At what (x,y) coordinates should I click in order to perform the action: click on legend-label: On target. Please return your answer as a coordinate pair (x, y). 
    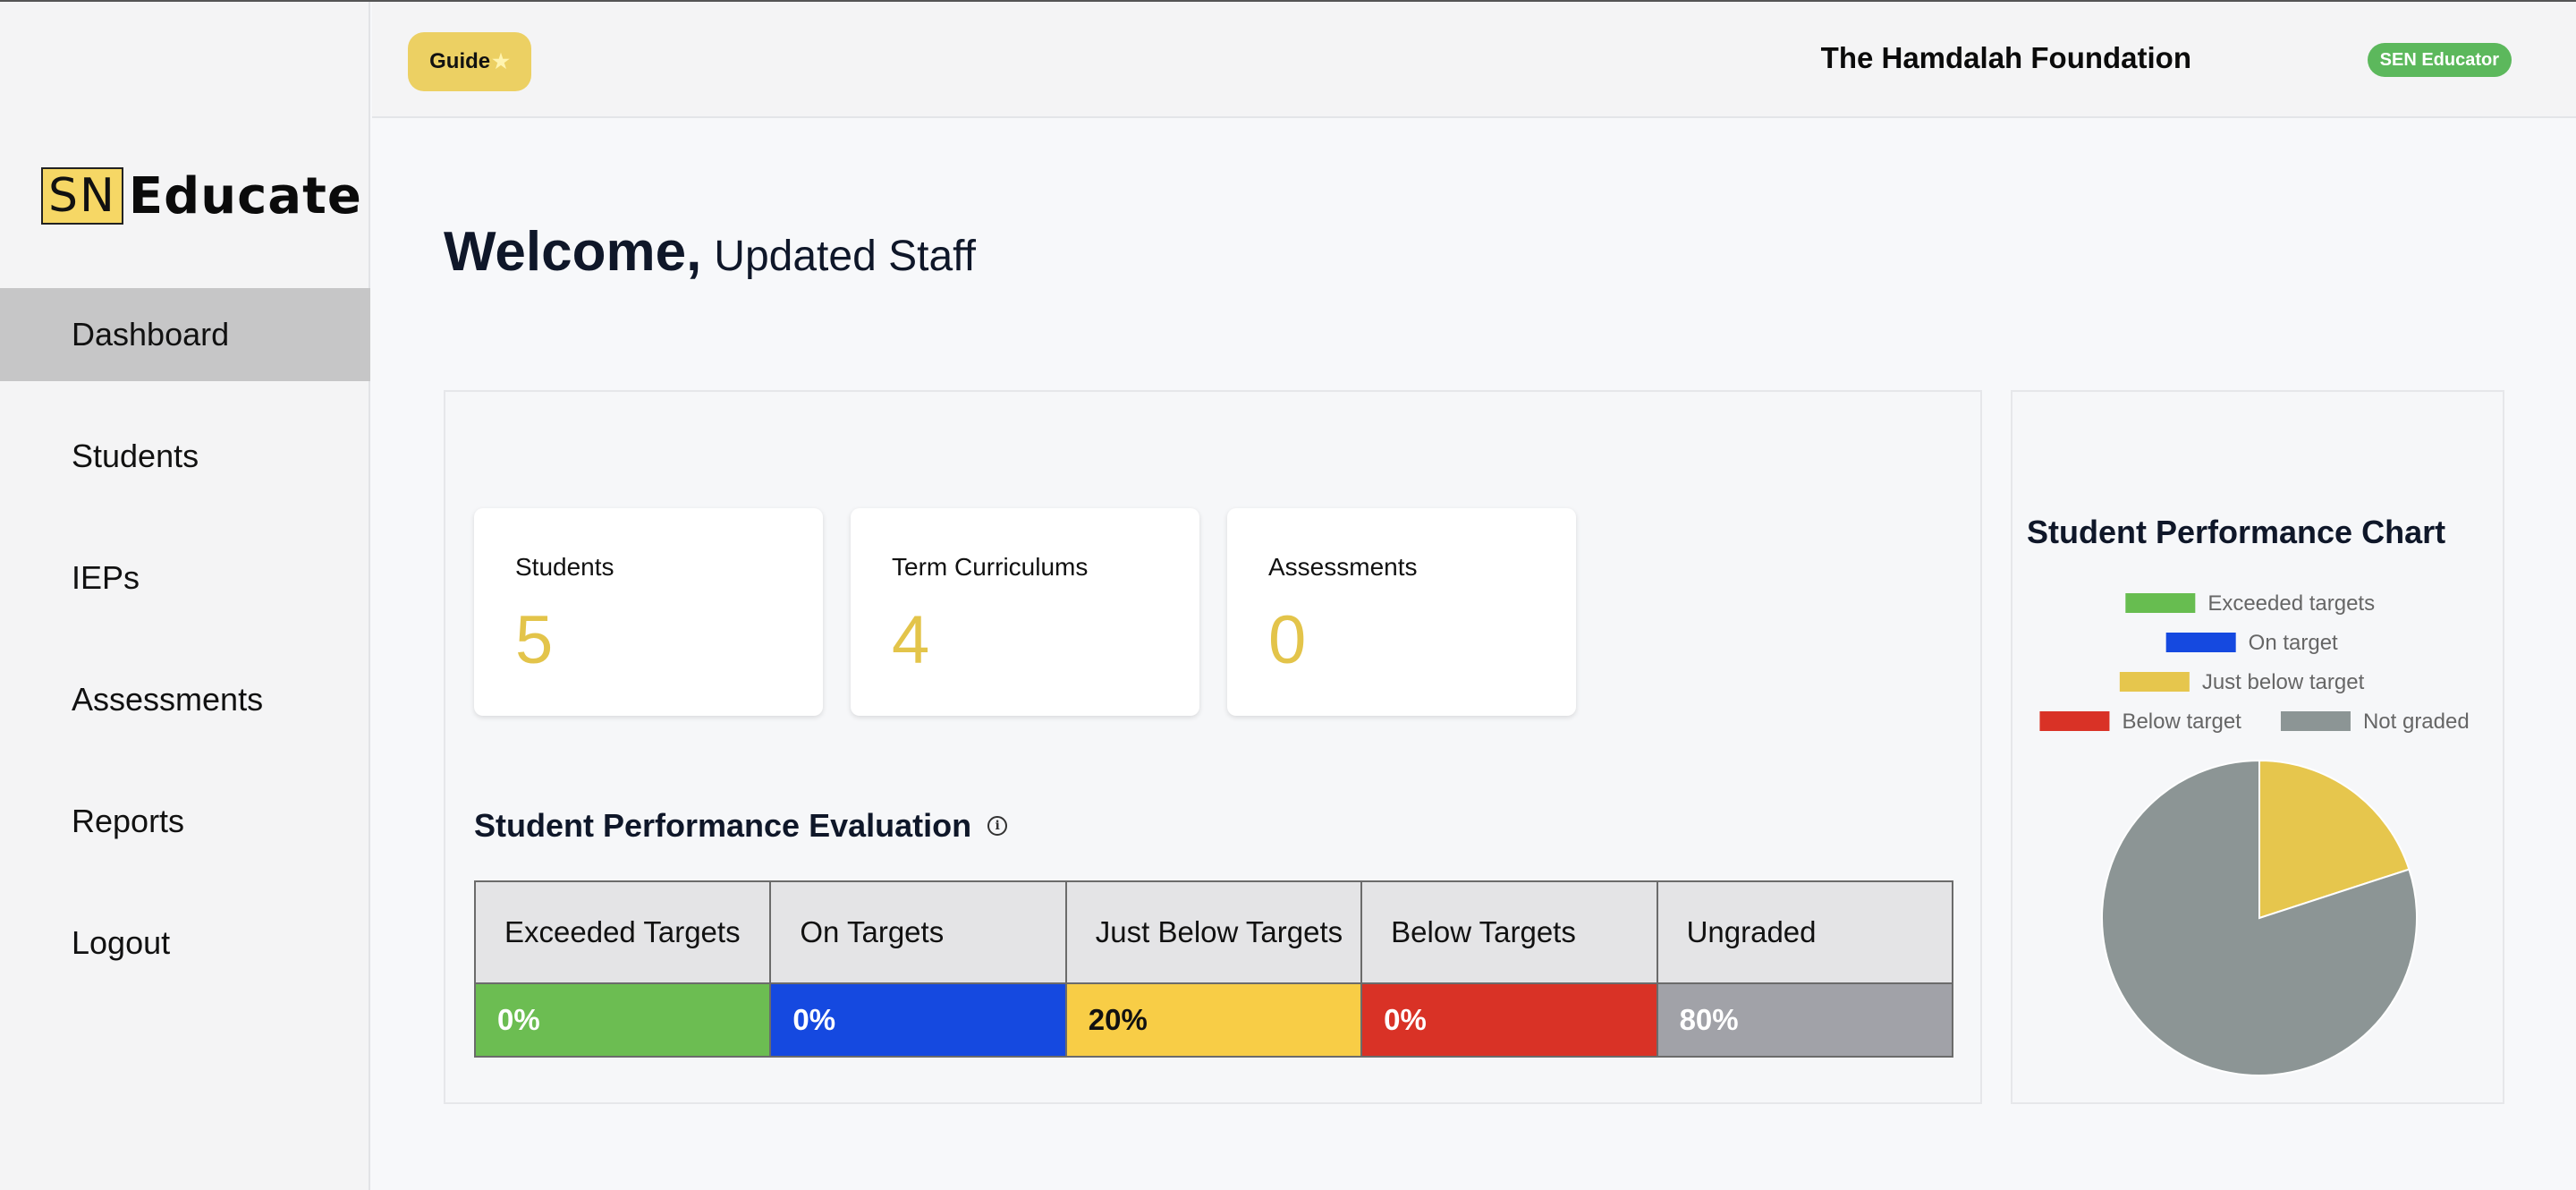
    Looking at the image, I should click on (2293, 643).